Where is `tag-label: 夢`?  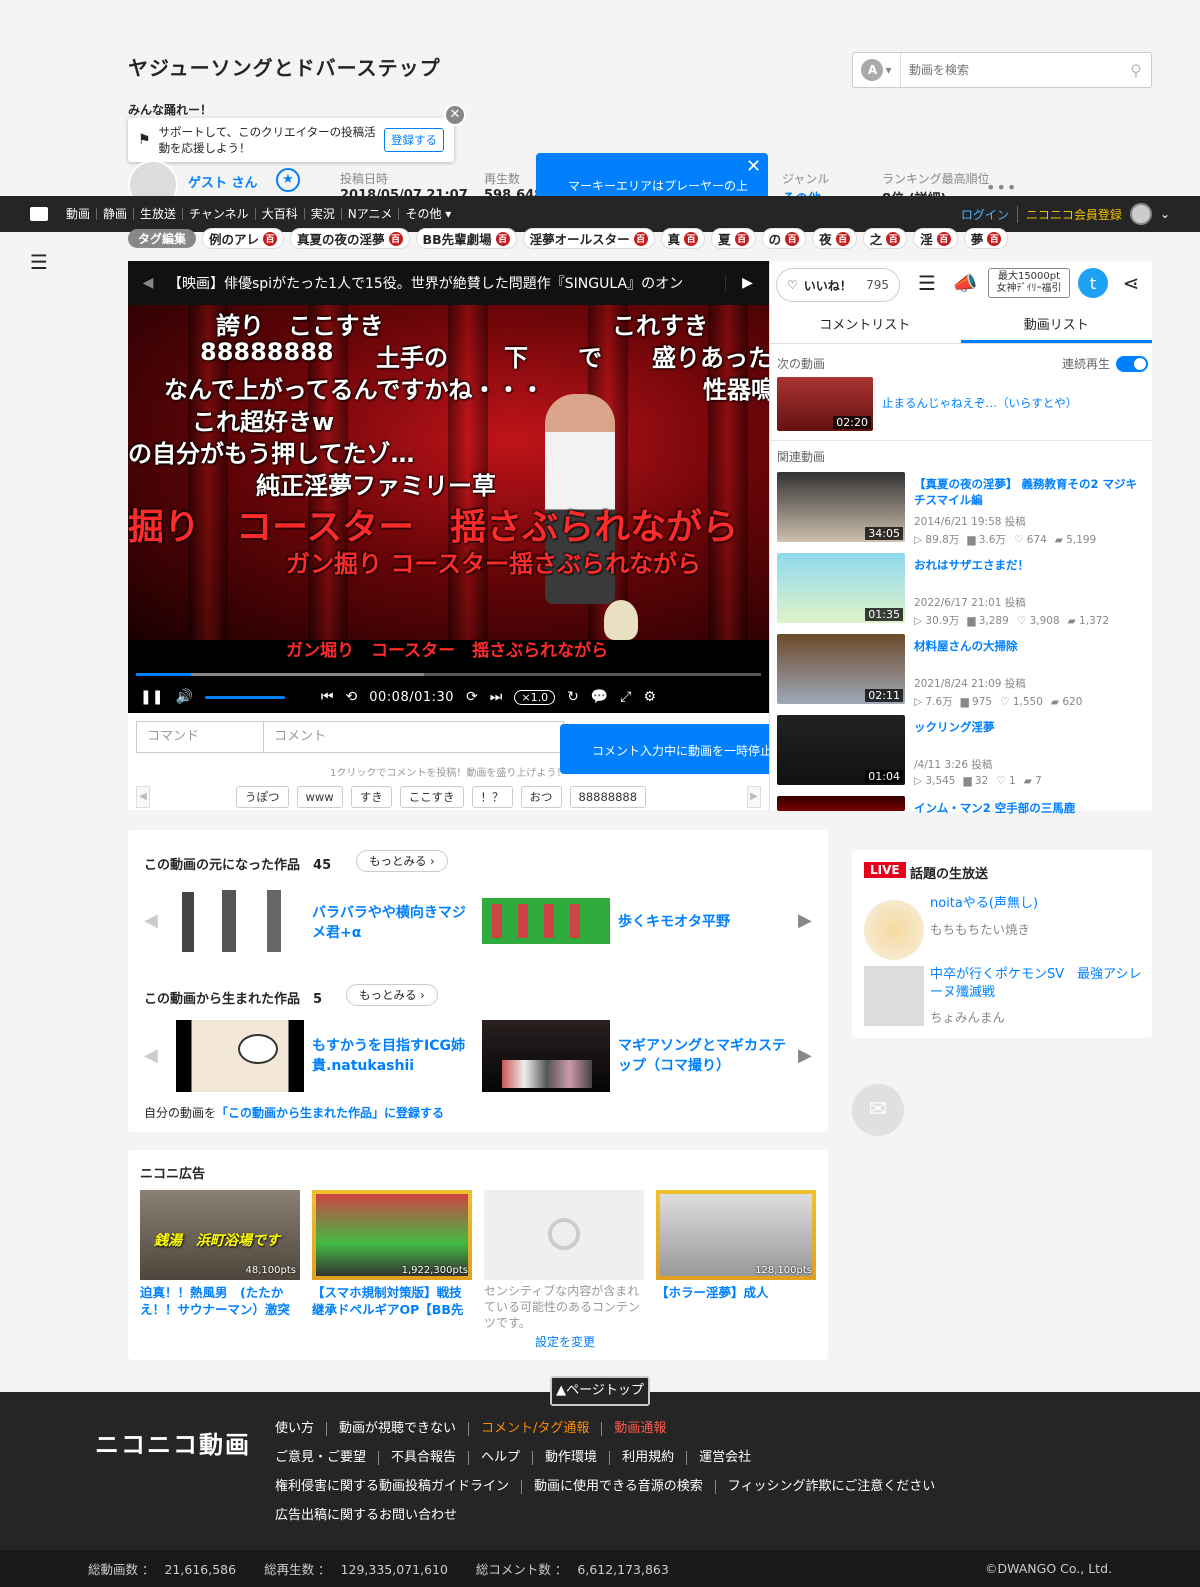
tag-label: 夢 is located at coordinates (977, 238).